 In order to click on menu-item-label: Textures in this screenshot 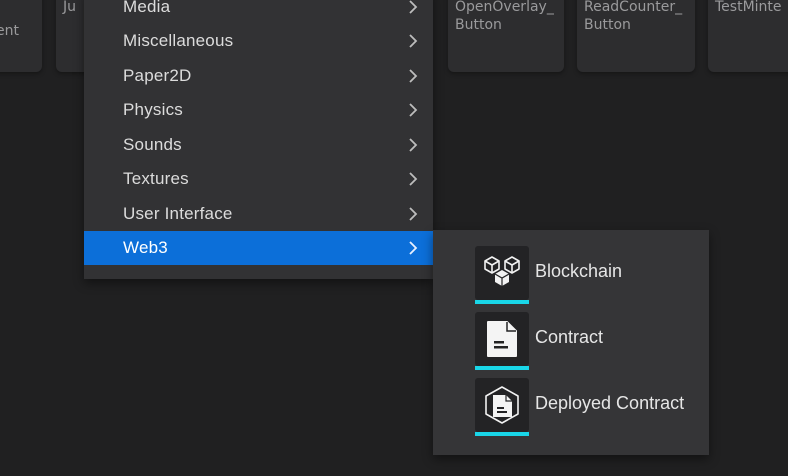, I will do `click(156, 178)`.